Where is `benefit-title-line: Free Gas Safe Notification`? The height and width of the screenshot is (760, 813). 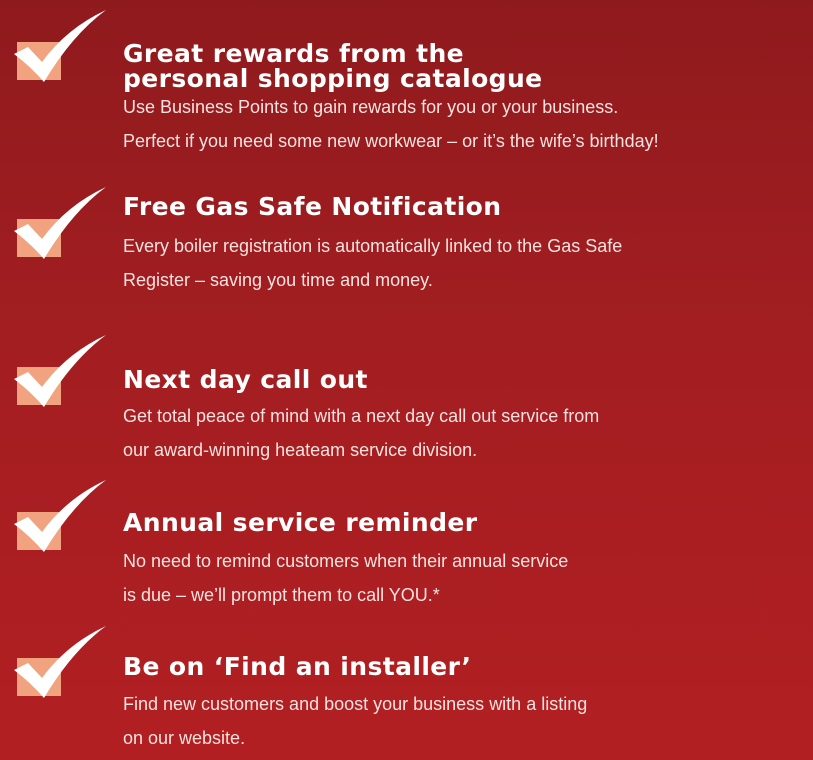 benefit-title-line: Free Gas Safe Notification is located at coordinates (312, 206).